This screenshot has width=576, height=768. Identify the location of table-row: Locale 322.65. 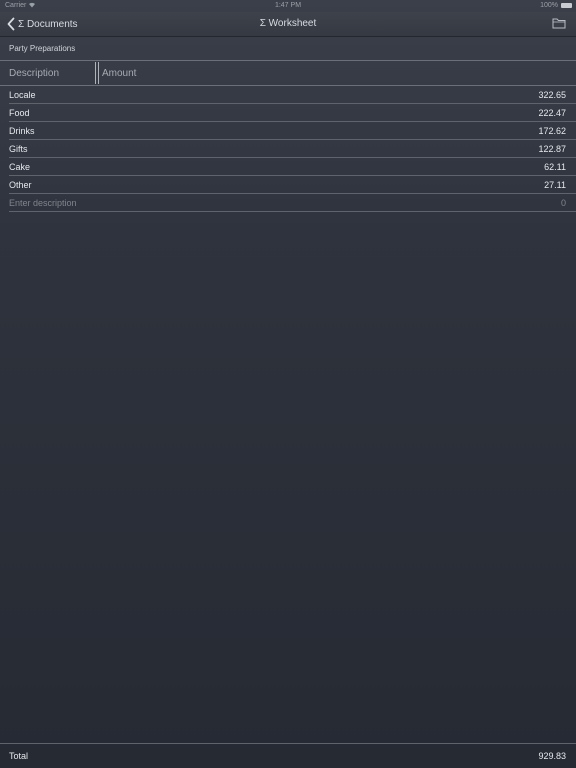
(288, 95).